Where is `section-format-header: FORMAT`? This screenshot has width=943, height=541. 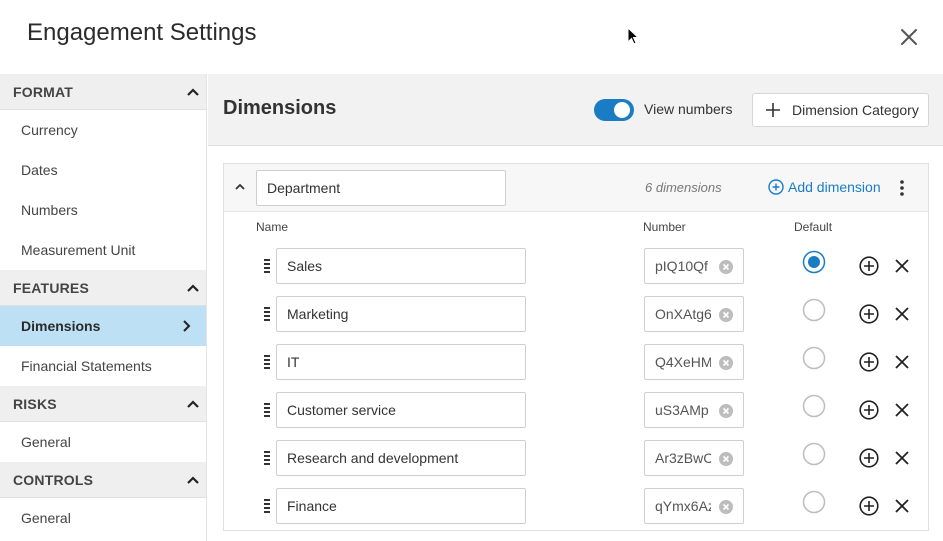 section-format-header: FORMAT is located at coordinates (103, 92).